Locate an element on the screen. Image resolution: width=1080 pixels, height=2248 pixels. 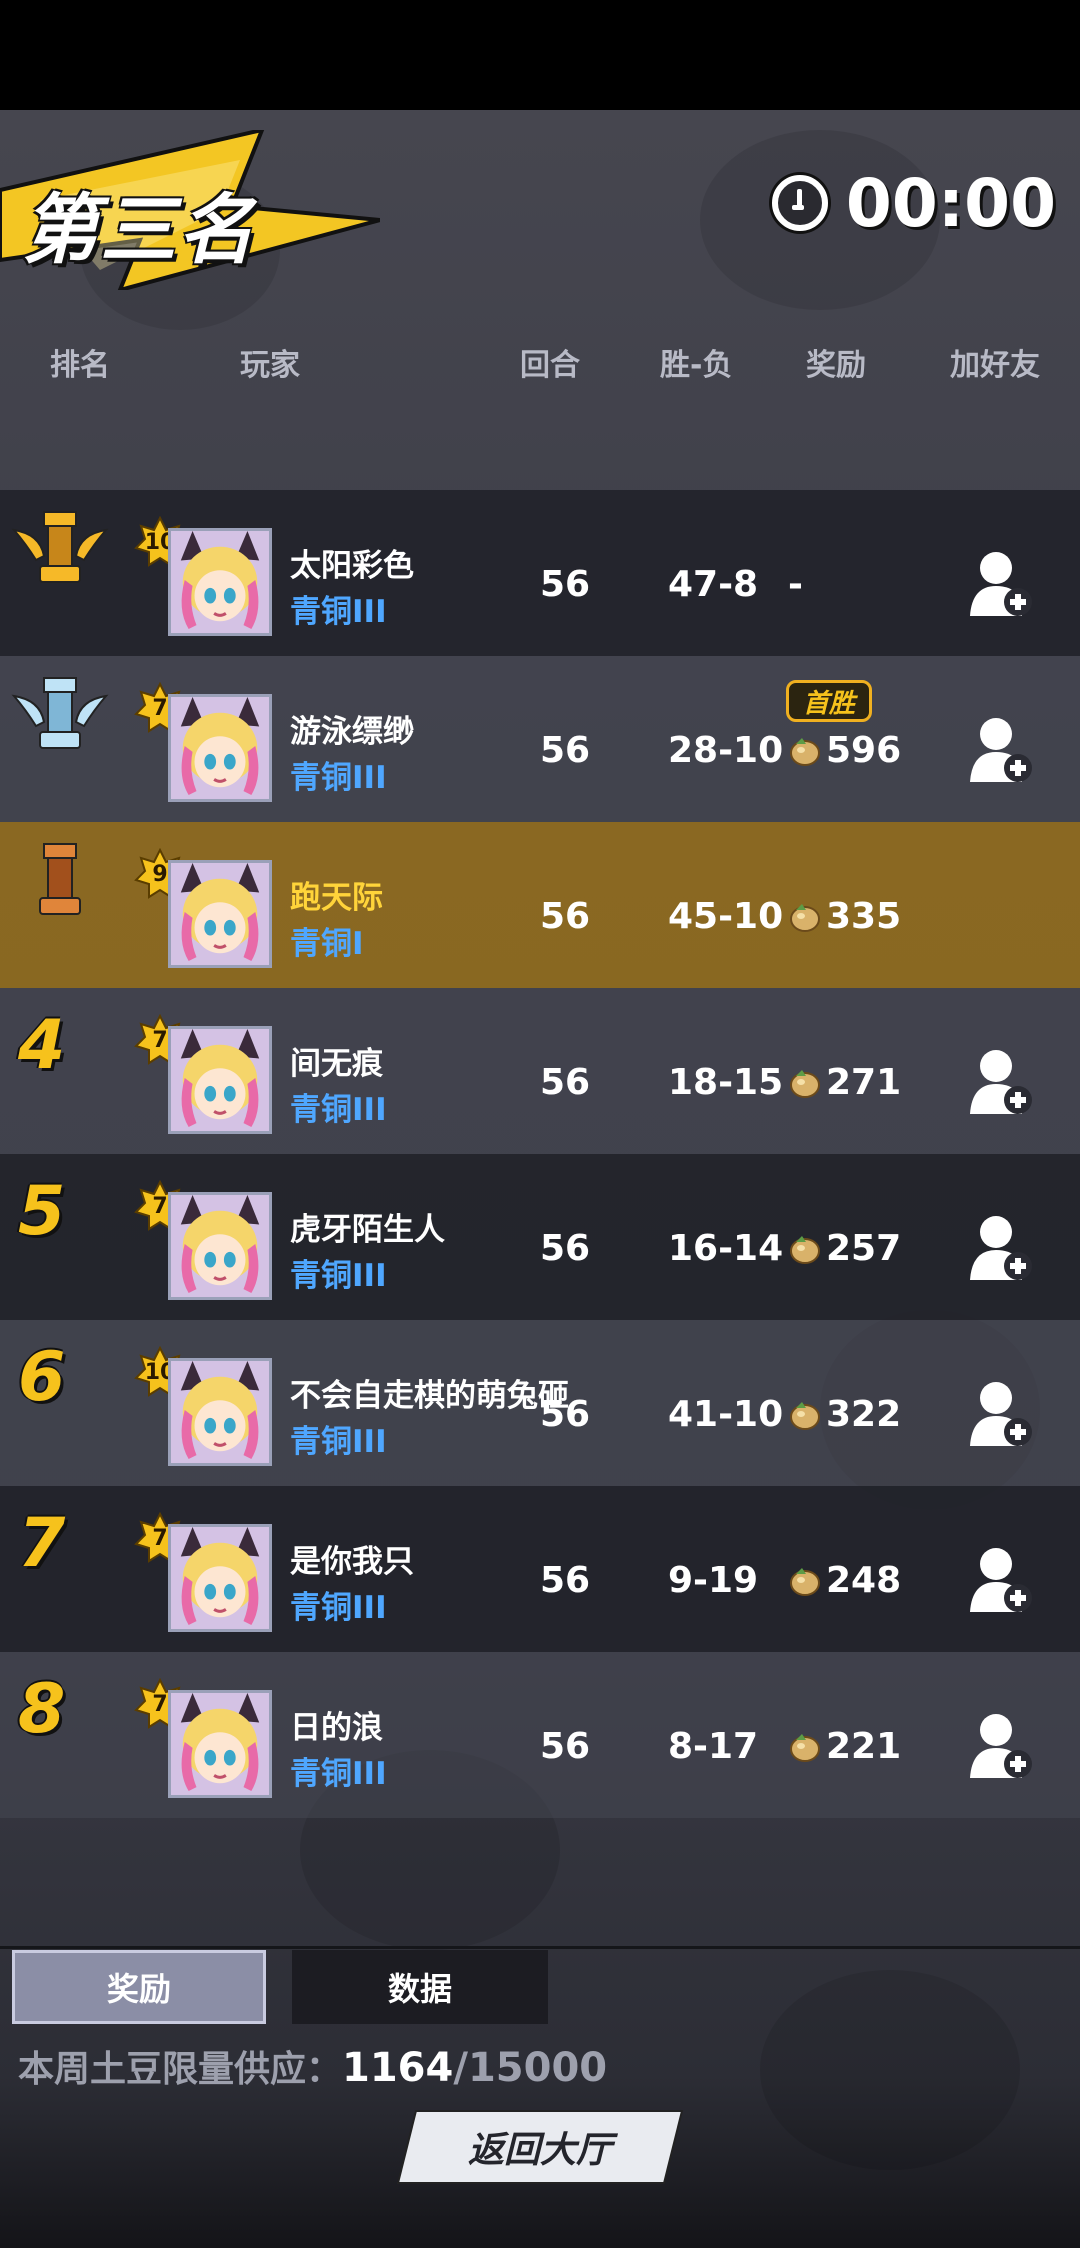
player-name: 虎牙陌生人 is located at coordinates (367, 1230).